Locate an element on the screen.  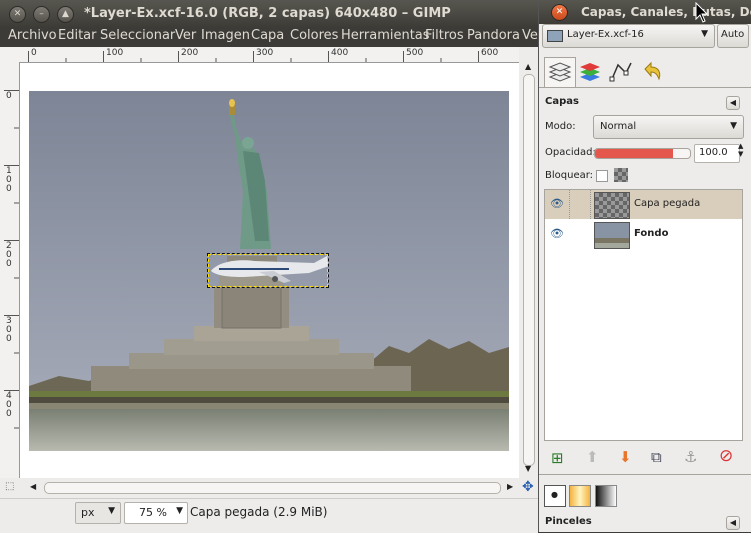
dock-separator is located at coordinates (645, 474).